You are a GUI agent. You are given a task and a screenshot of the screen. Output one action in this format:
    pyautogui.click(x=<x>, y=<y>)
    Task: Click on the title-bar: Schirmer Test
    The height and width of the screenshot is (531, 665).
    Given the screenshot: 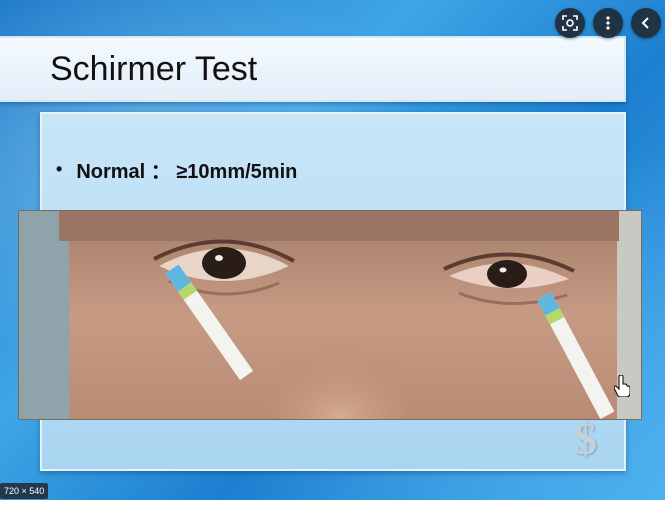 What is the action you would take?
    pyautogui.click(x=313, y=69)
    